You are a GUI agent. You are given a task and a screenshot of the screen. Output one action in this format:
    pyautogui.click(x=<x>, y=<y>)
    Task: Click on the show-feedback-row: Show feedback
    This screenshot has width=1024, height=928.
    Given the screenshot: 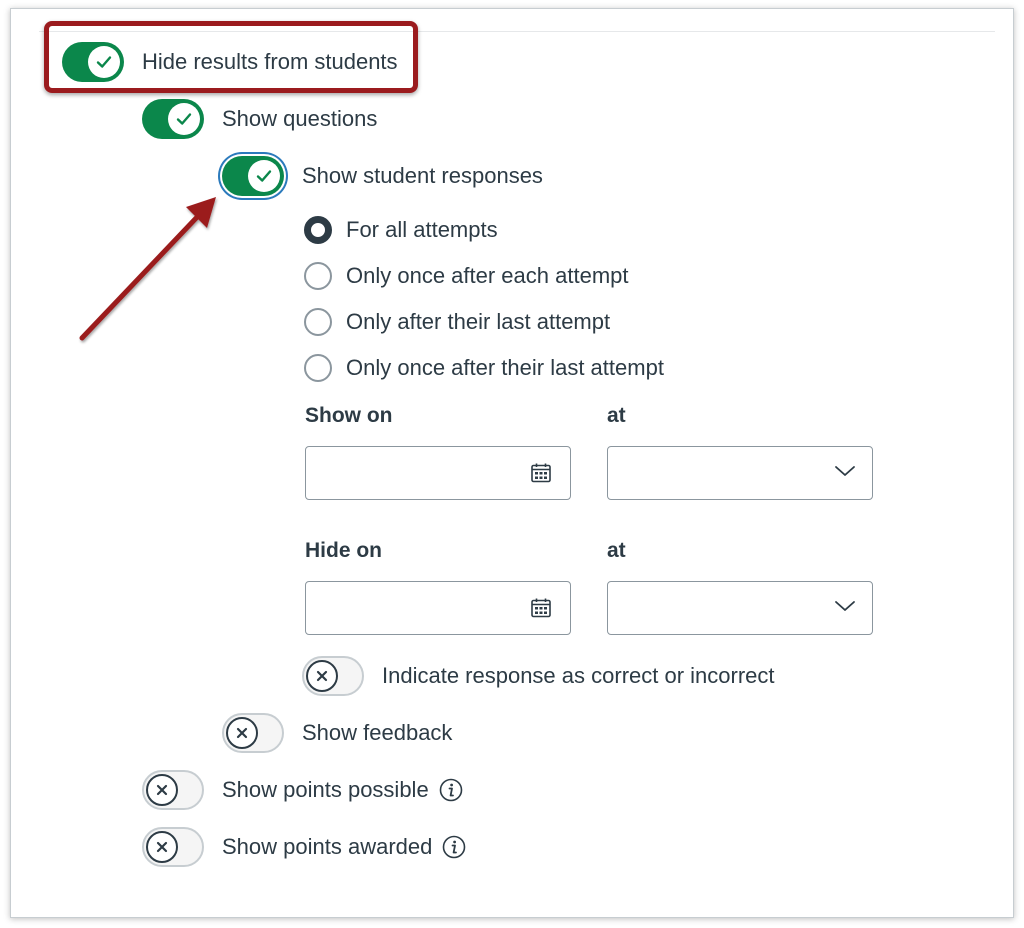 What is the action you would take?
    pyautogui.click(x=337, y=733)
    